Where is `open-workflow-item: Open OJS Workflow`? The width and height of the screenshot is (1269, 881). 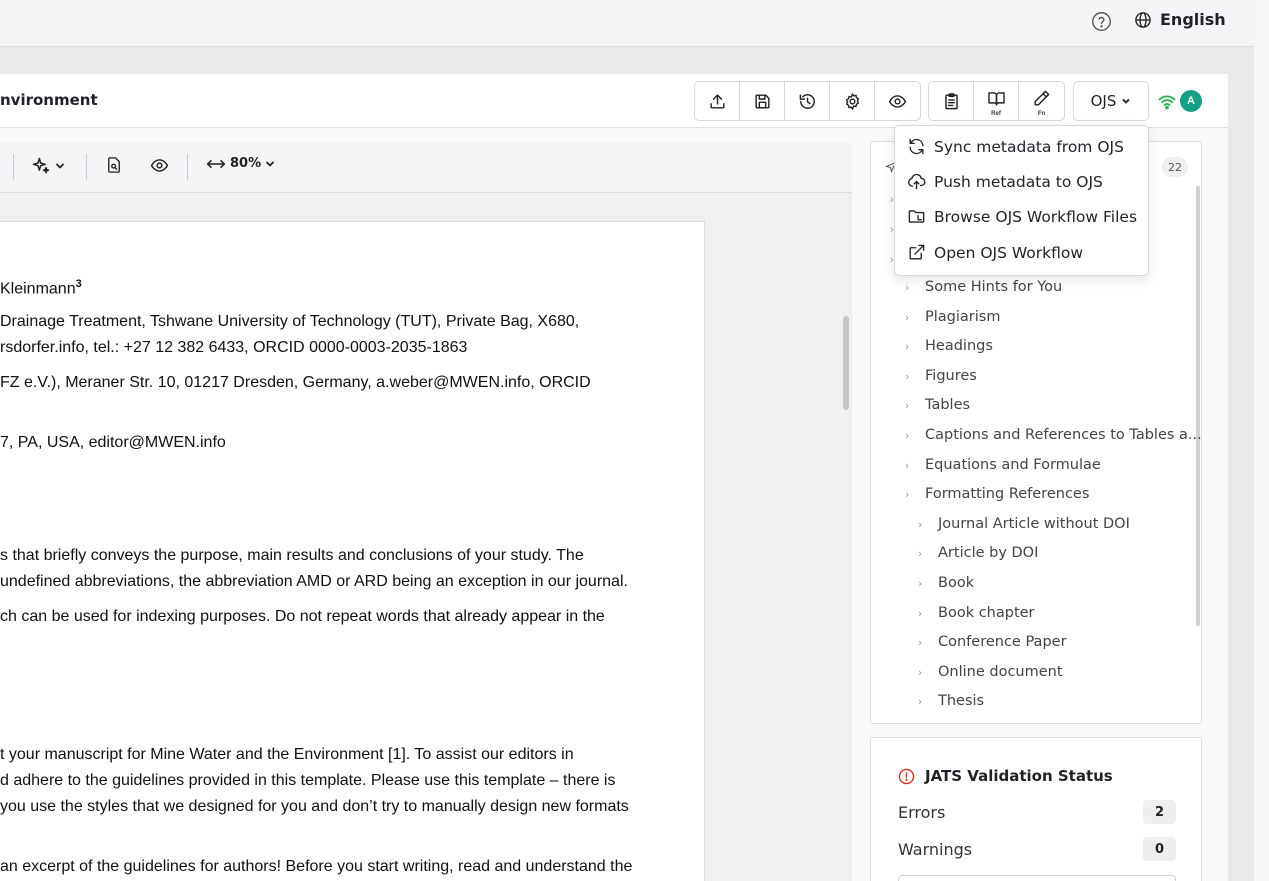
open-workflow-item: Open OJS Workflow is located at coordinates (995, 252).